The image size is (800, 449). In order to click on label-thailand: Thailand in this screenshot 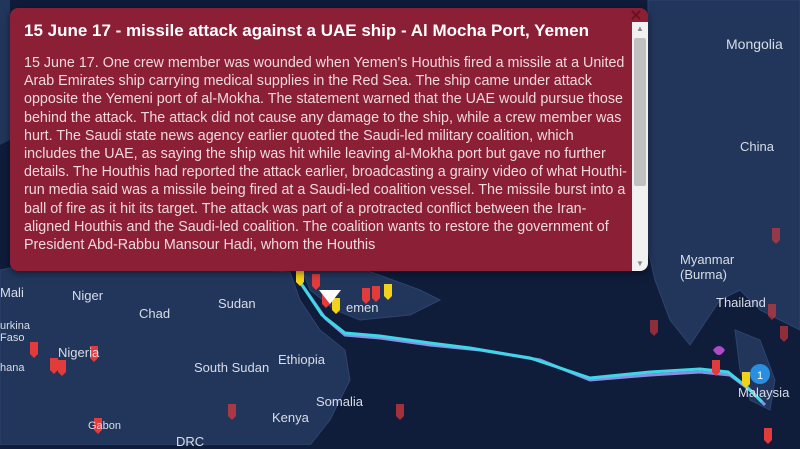, I will do `click(741, 302)`.